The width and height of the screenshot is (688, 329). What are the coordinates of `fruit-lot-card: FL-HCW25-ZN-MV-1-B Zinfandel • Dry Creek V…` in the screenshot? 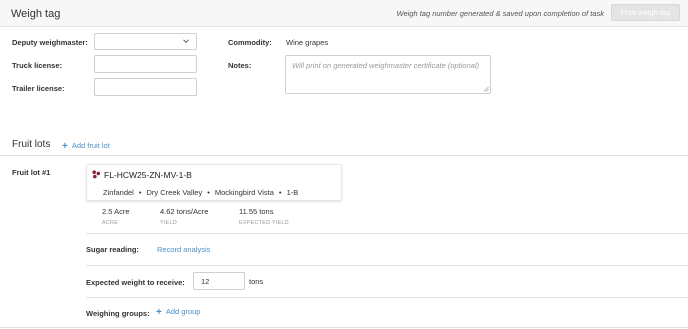 It's located at (214, 182).